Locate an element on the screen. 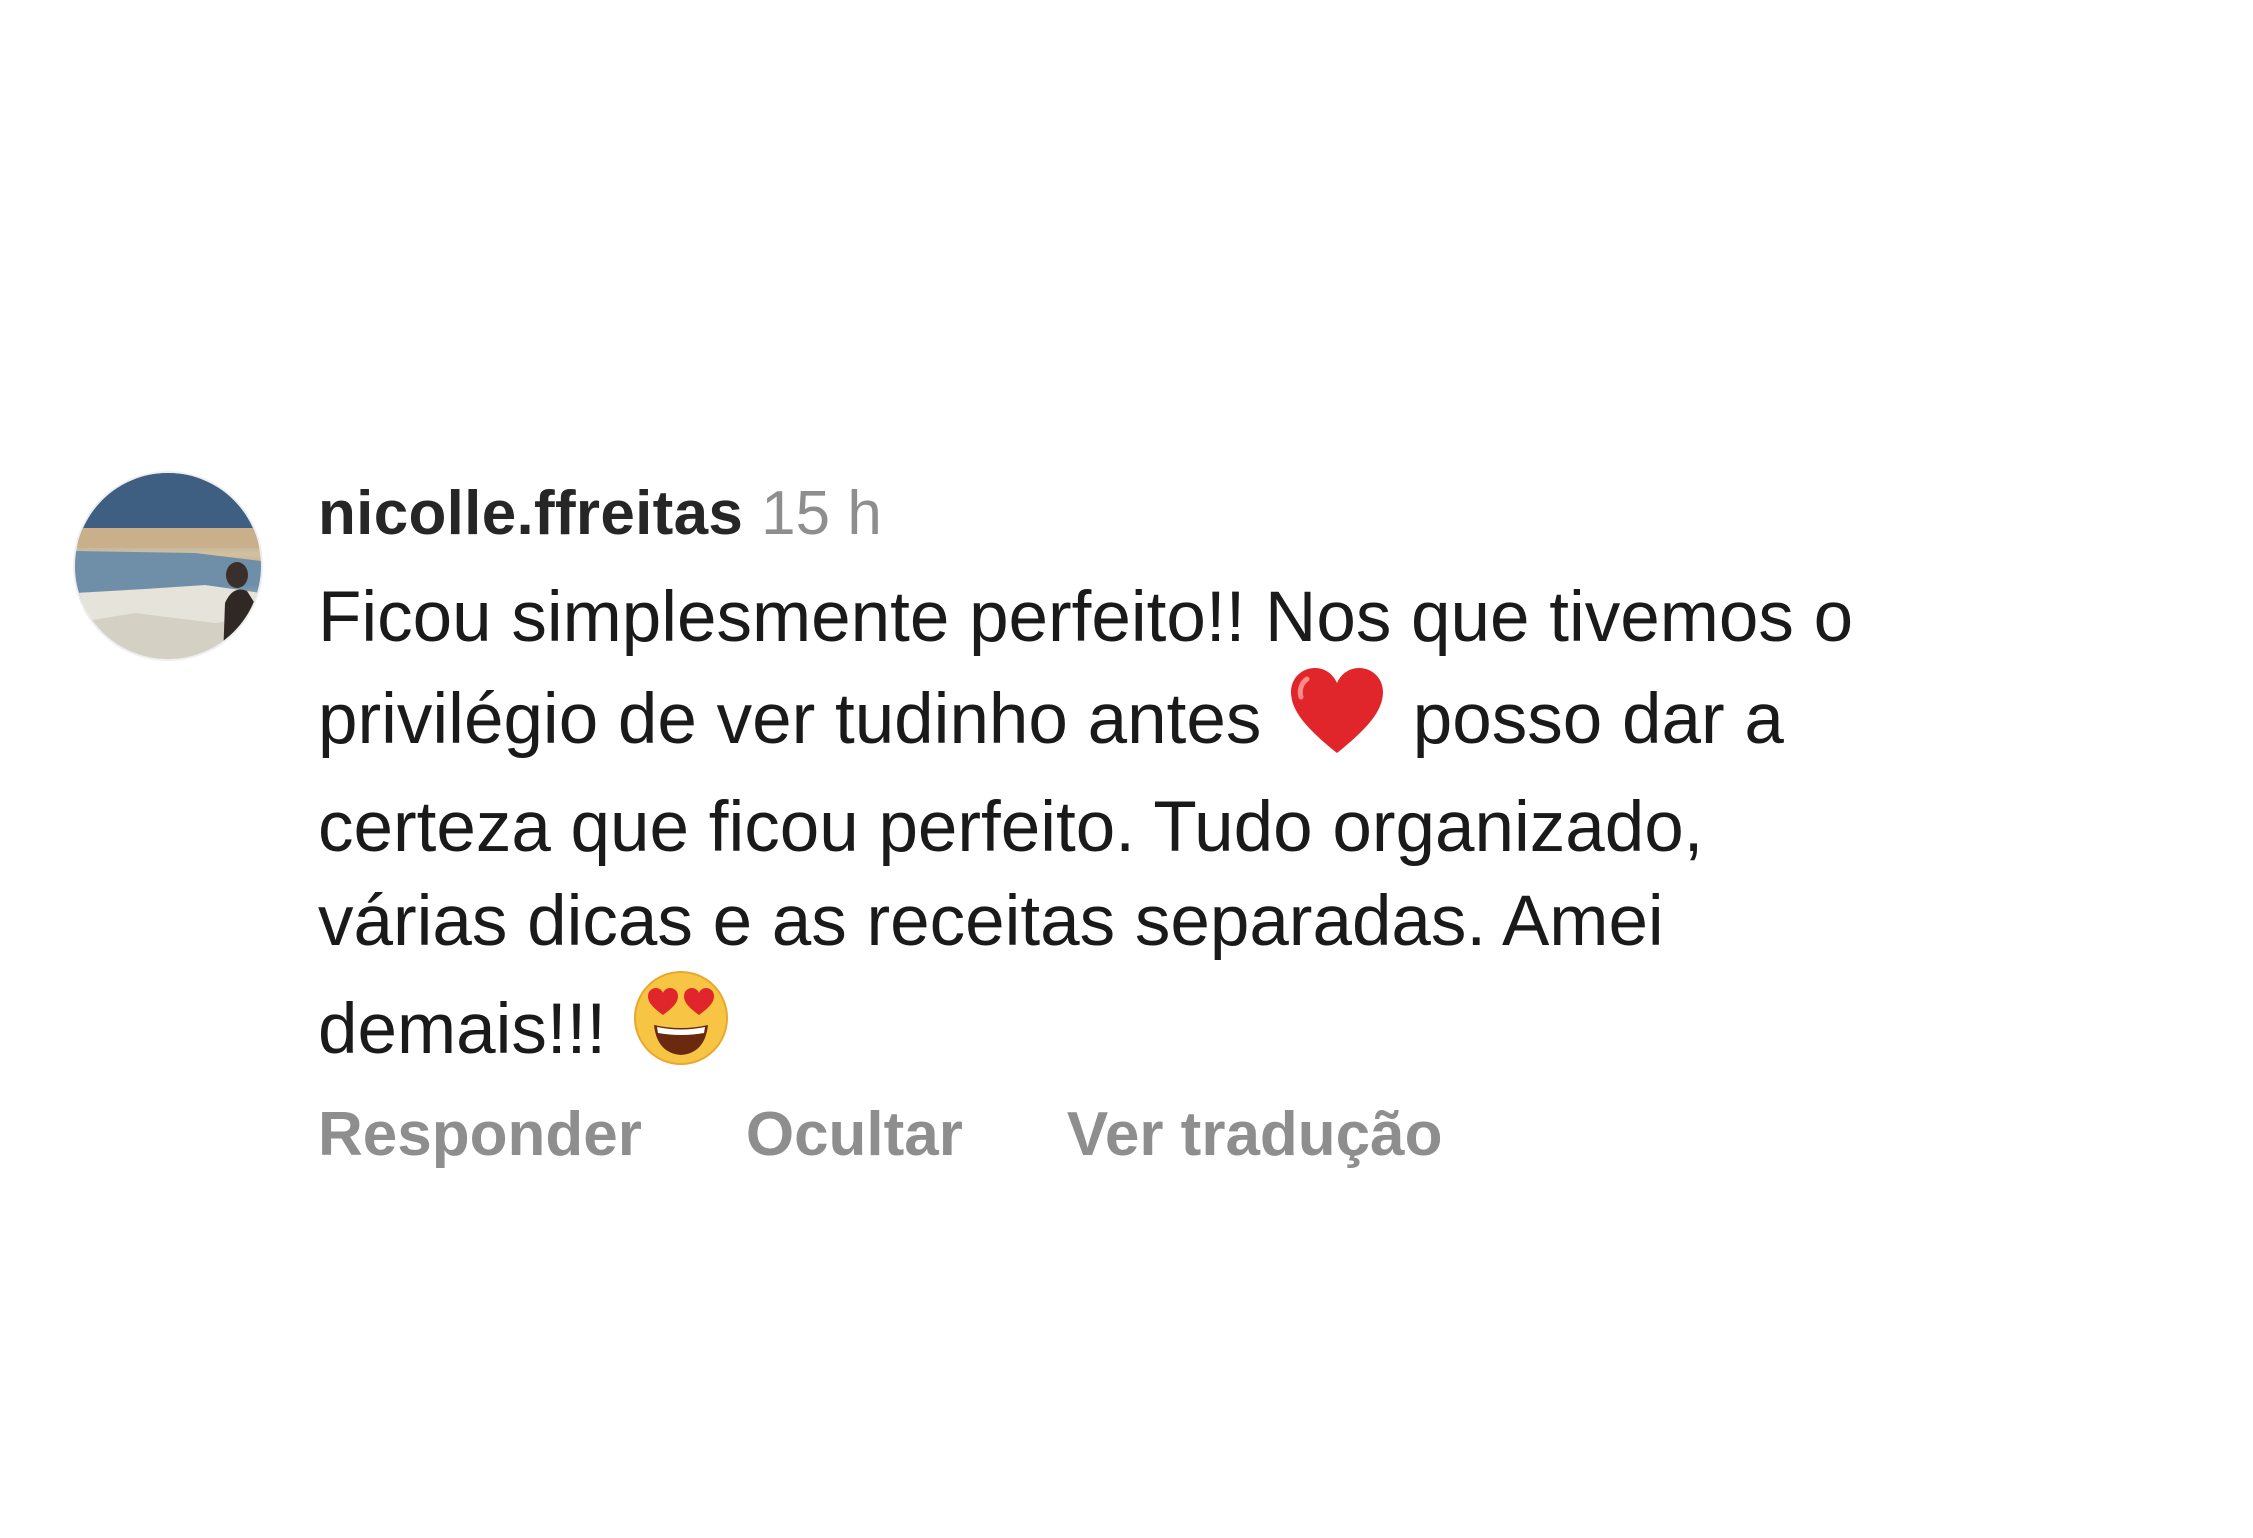 This screenshot has height=1538, width=2253. comment-header: nicolle.ffreitas 15 h is located at coordinates (600, 518).